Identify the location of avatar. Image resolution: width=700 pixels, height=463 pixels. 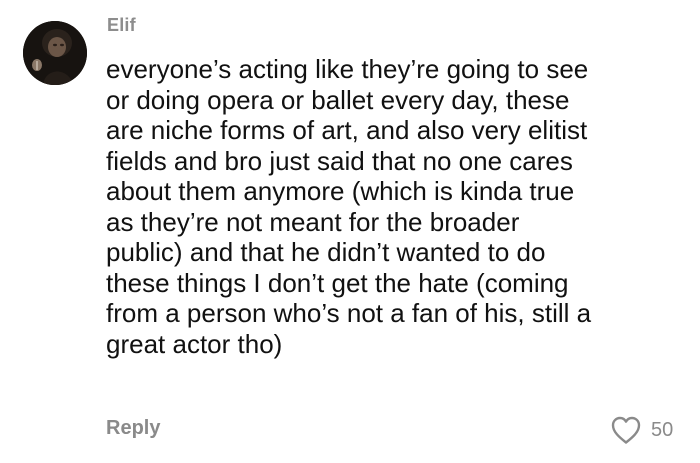
(55, 53).